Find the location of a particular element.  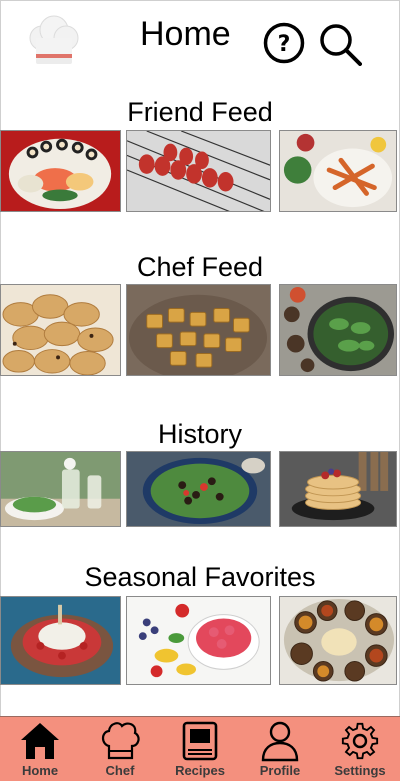

indian-thali-image is located at coordinates (338, 640).